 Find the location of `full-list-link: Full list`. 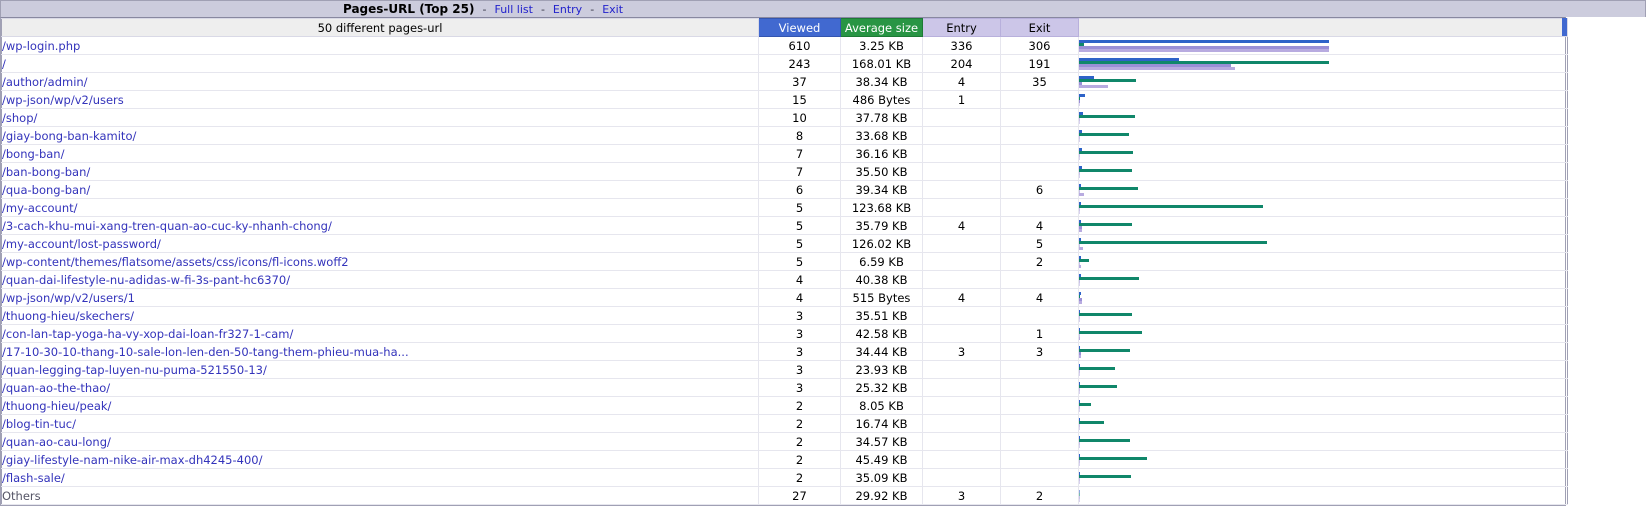

full-list-link: Full list is located at coordinates (513, 9).